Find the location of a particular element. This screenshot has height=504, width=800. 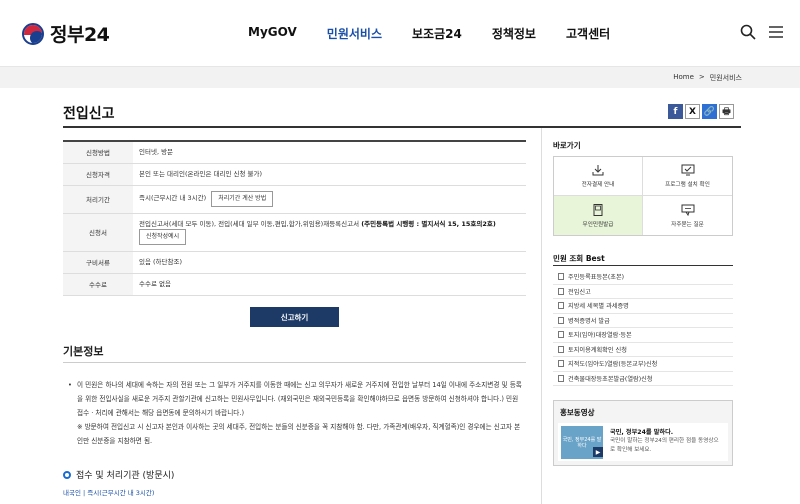

list-item: 지적도(임야도)열람(등본교부)신청 is located at coordinates (643, 364).